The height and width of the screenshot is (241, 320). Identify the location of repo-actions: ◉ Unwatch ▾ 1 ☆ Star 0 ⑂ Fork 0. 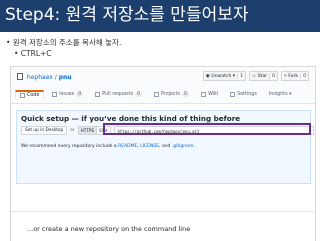
(255, 76).